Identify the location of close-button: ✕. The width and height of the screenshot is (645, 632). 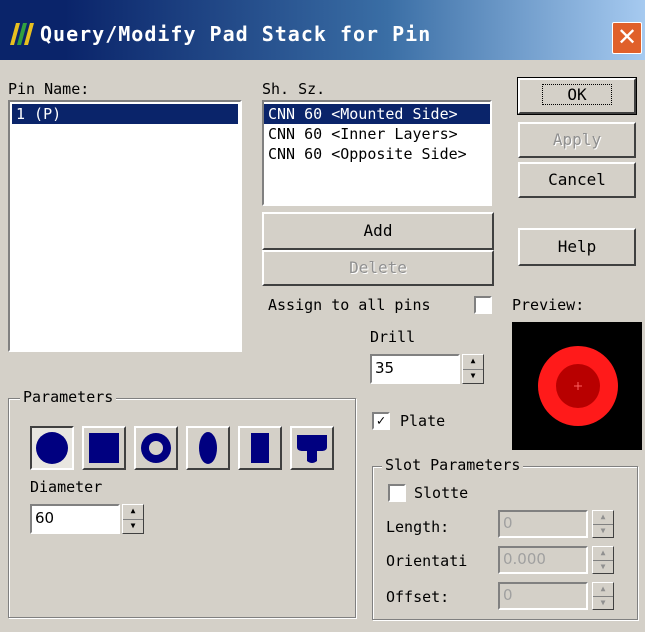
(627, 38).